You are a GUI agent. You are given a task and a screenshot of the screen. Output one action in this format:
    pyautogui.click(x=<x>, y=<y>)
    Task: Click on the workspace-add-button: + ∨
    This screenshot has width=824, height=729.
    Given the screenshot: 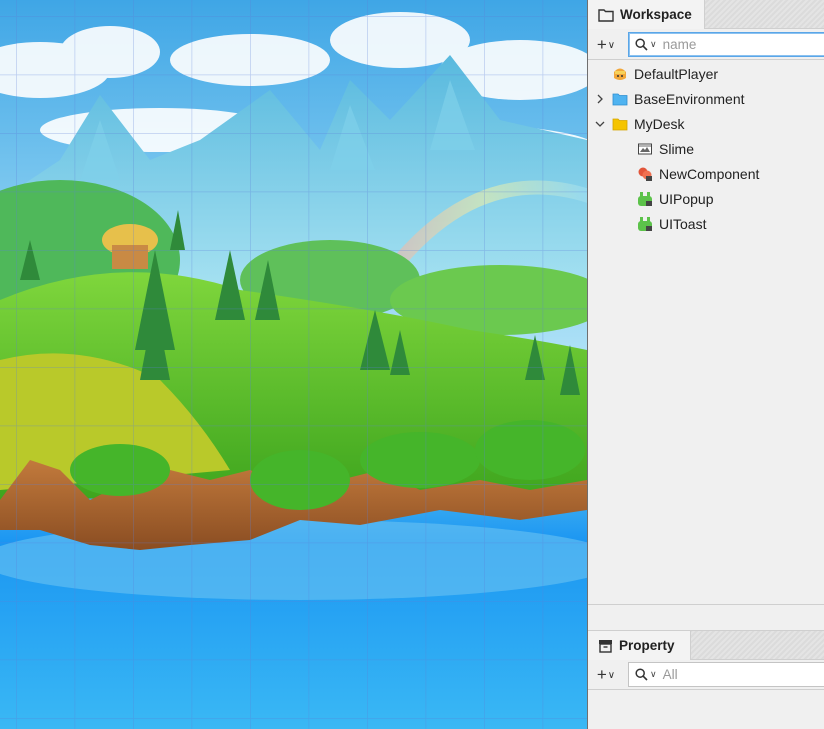 What is the action you would take?
    pyautogui.click(x=606, y=45)
    